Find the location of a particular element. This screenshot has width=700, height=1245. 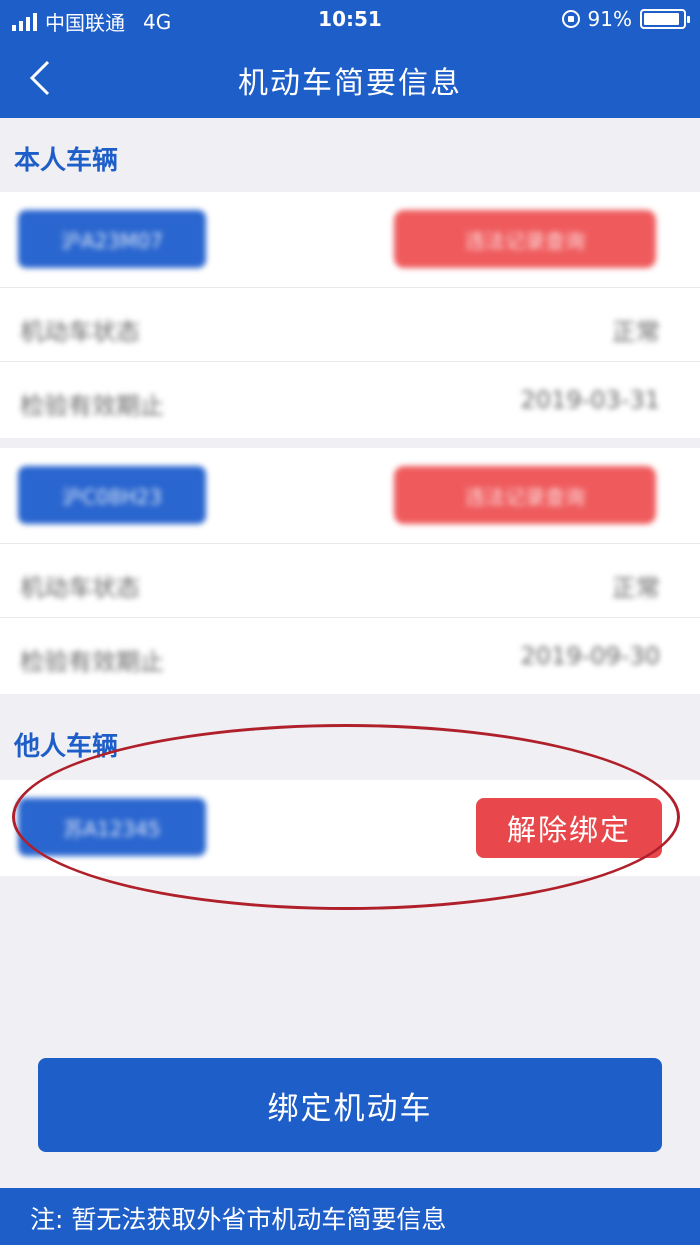

inspection-value: 2019-03-31 is located at coordinates (590, 400).